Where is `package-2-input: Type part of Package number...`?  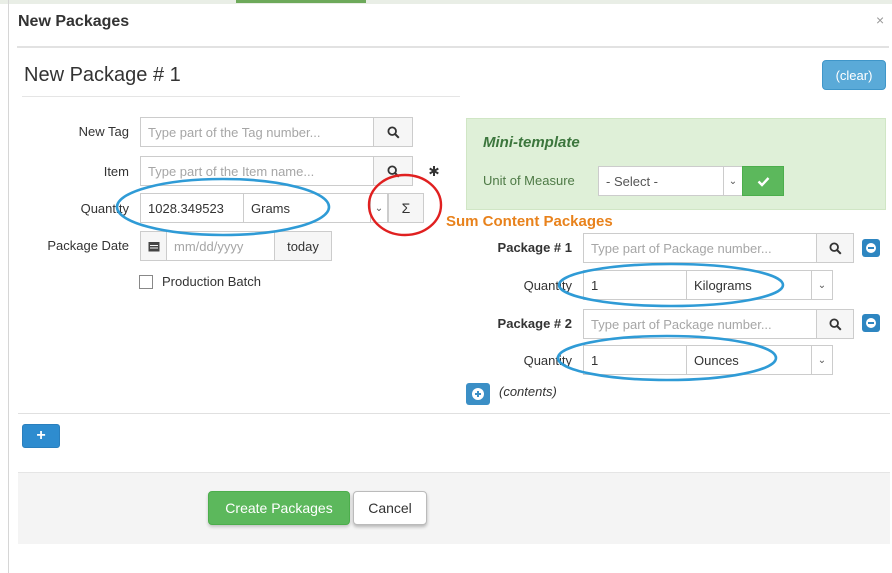
package-2-input: Type part of Package number... is located at coordinates (700, 324).